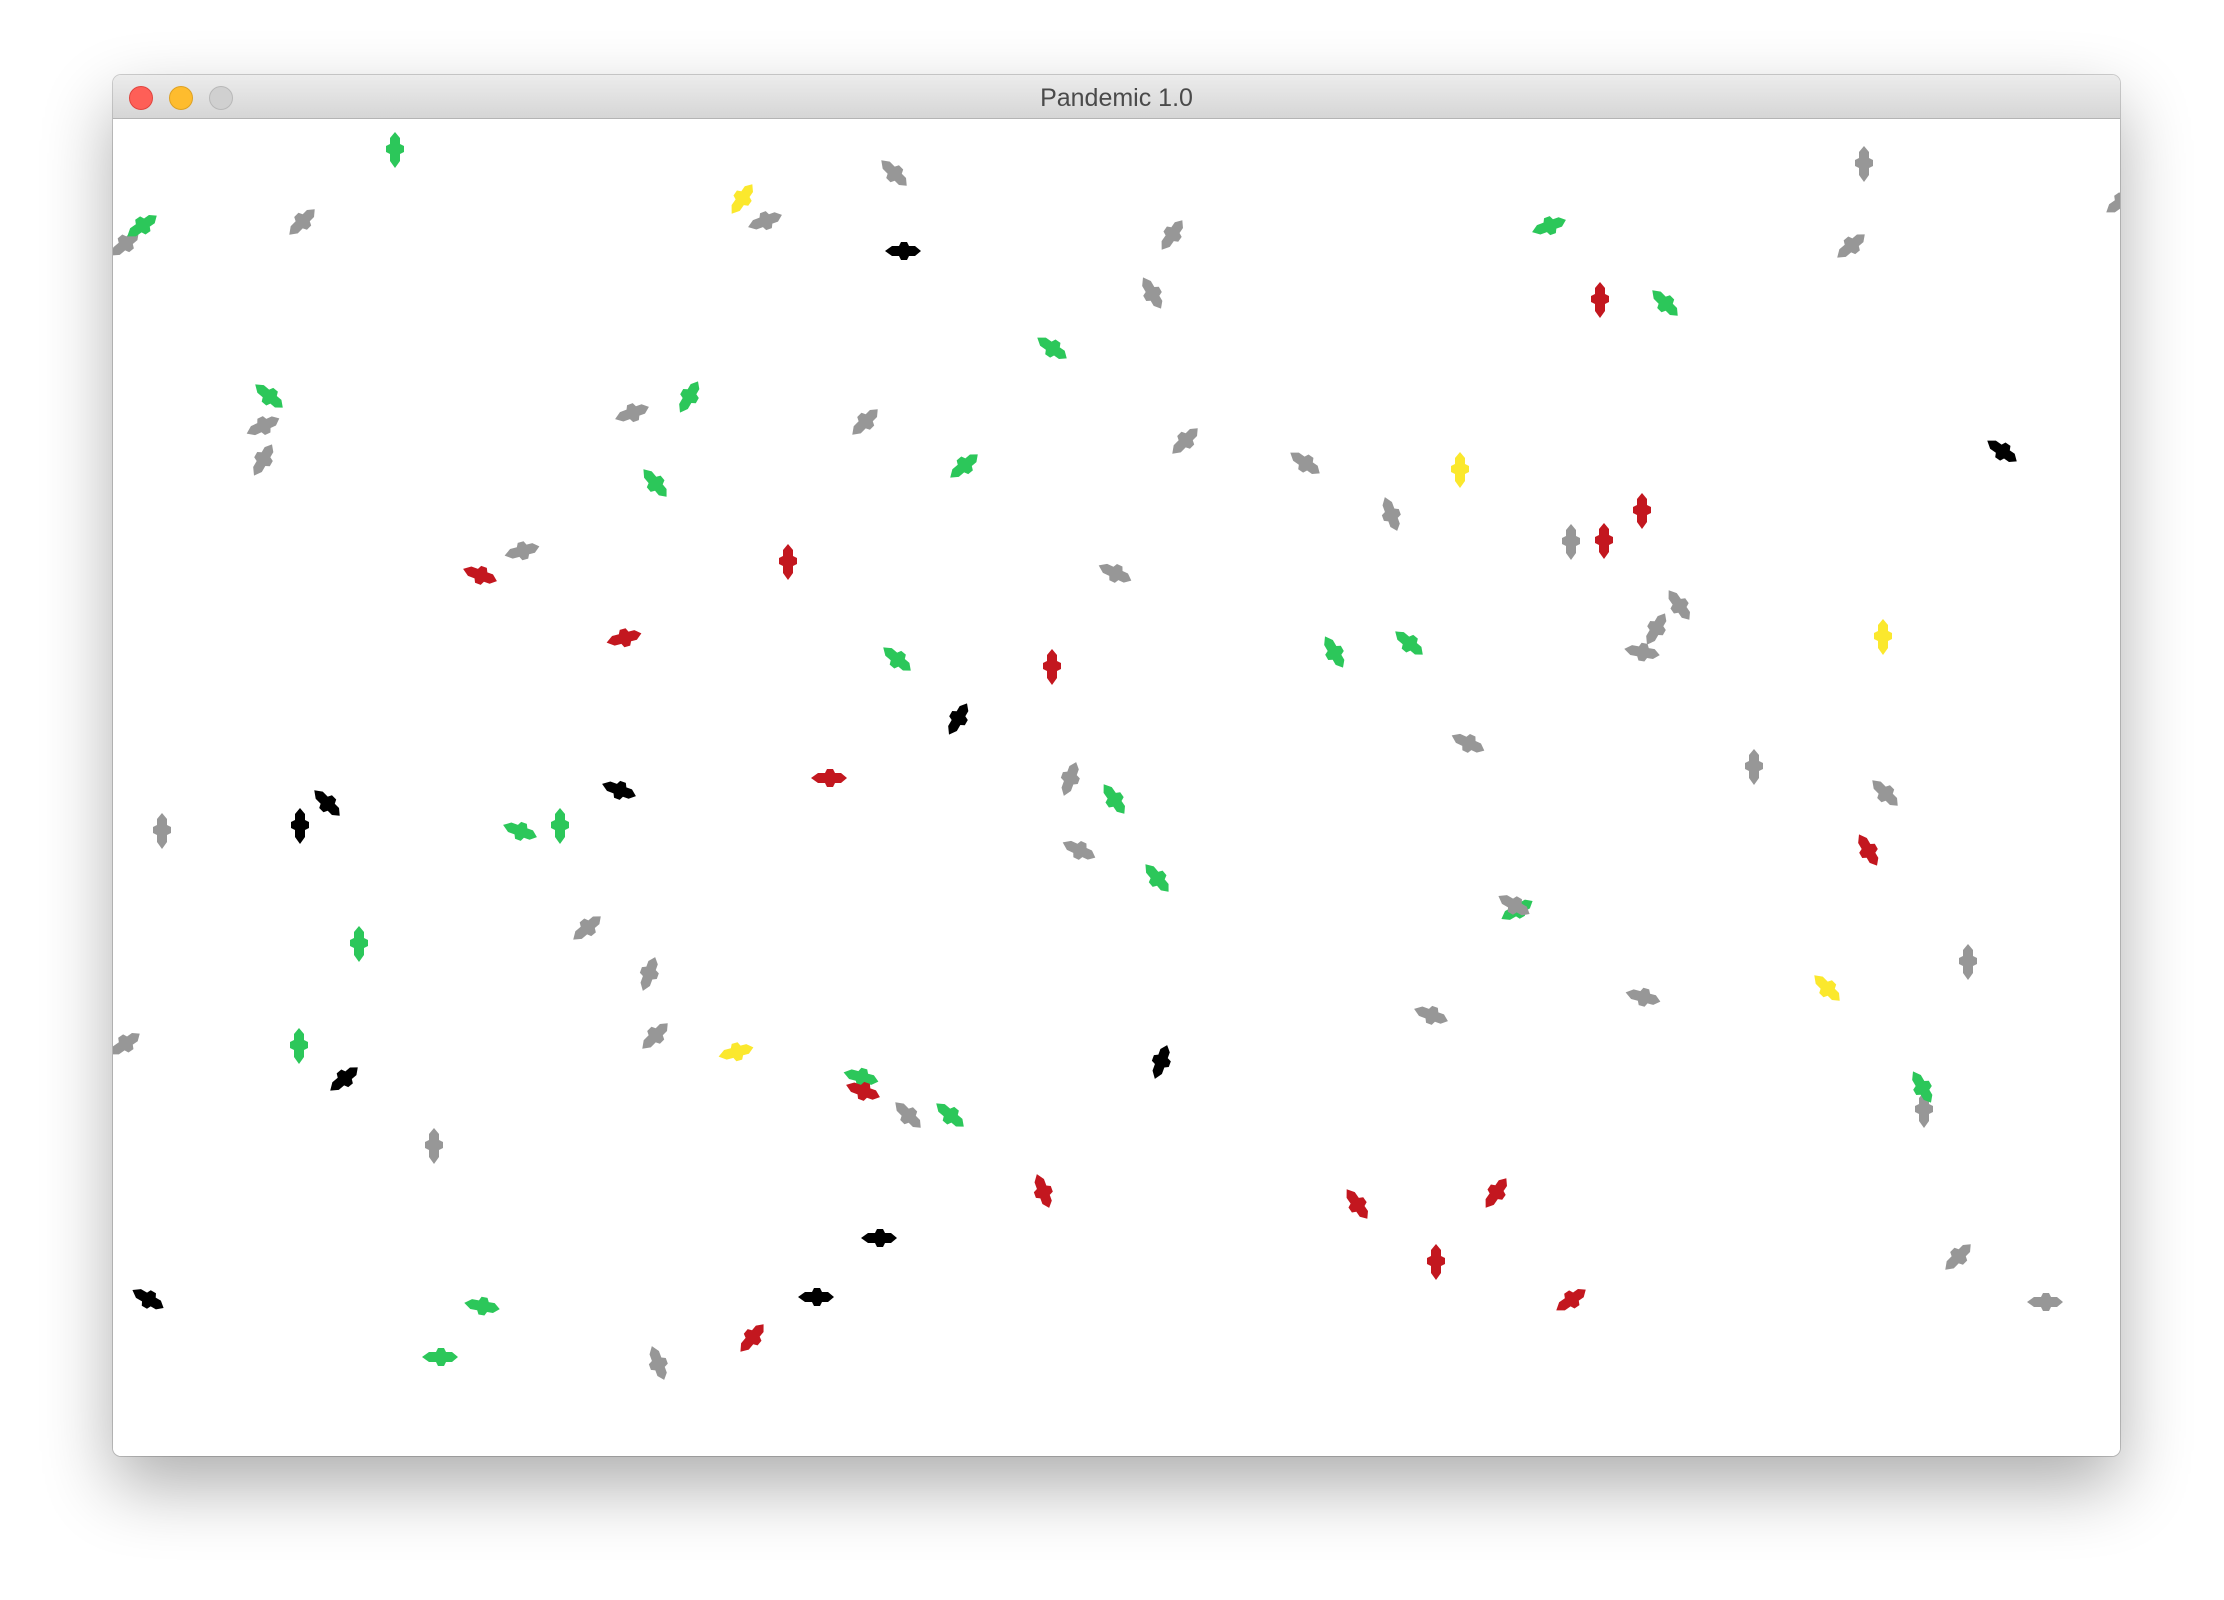 Image resolution: width=2224 pixels, height=1600 pixels. I want to click on title-bar: Pandemic 1.0, so click(1116, 97).